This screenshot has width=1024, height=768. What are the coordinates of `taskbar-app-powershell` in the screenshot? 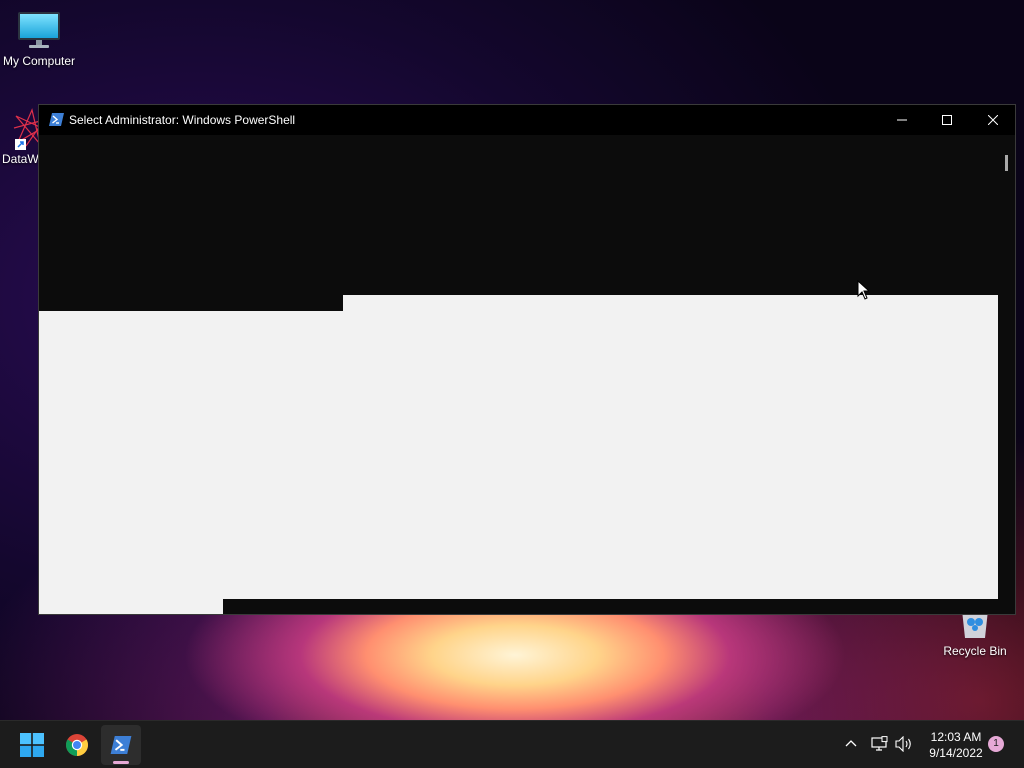 It's located at (121, 745).